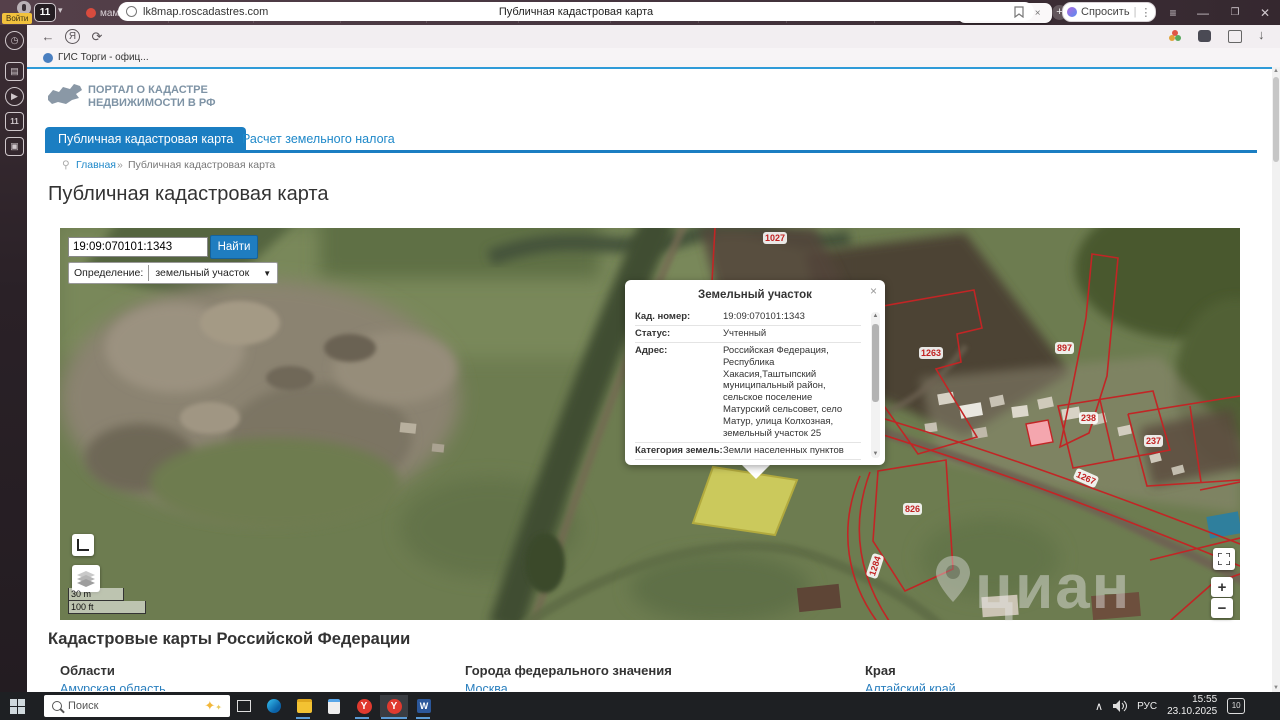  Describe the element at coordinates (1236, 706) in the screenshot. I see `notifications-icon: 10` at that location.